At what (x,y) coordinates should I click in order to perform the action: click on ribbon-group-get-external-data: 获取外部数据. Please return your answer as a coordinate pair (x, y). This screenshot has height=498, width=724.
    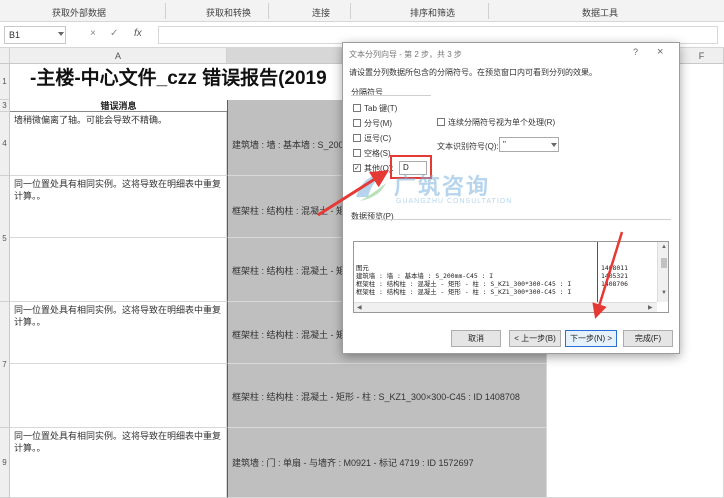
    Looking at the image, I should click on (79, 13).